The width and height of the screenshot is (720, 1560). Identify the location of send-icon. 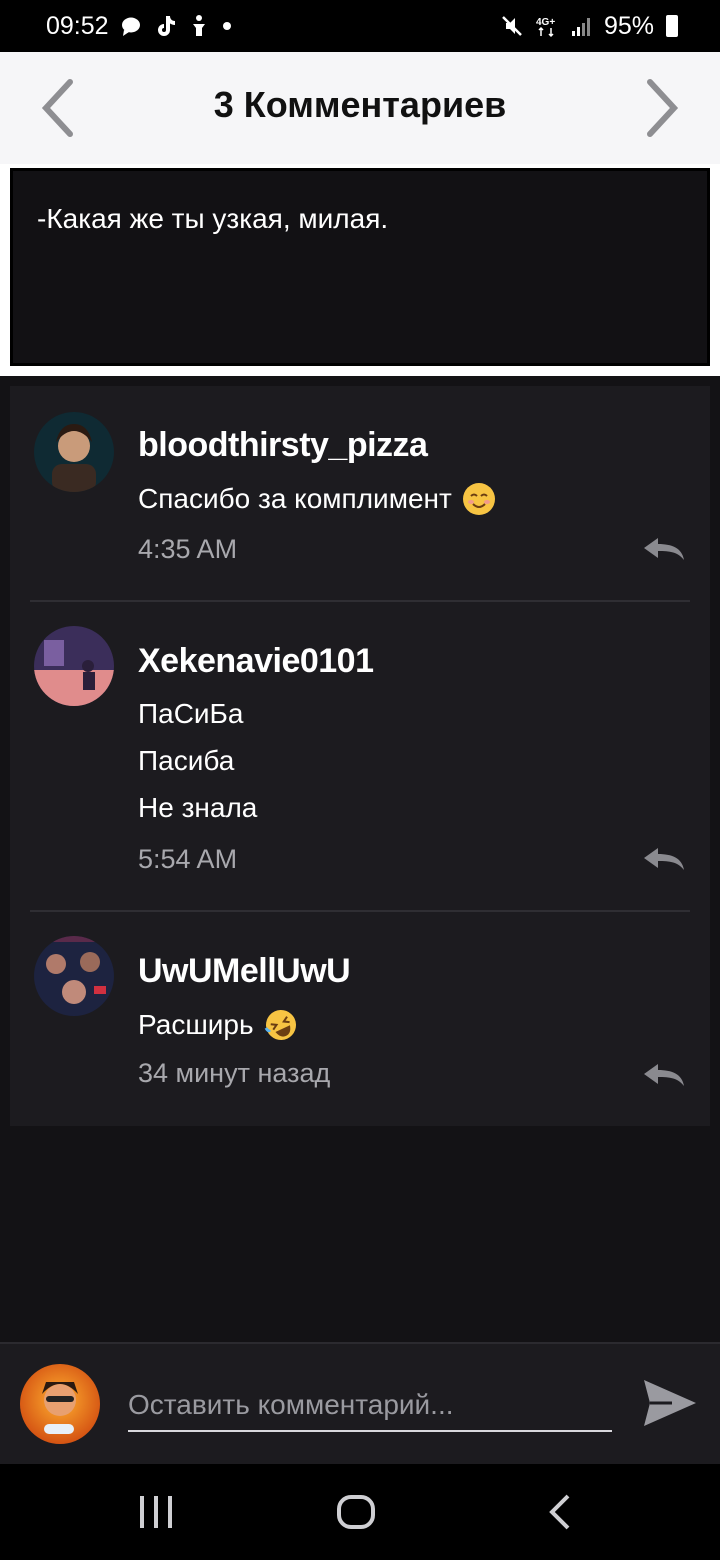
(670, 1403).